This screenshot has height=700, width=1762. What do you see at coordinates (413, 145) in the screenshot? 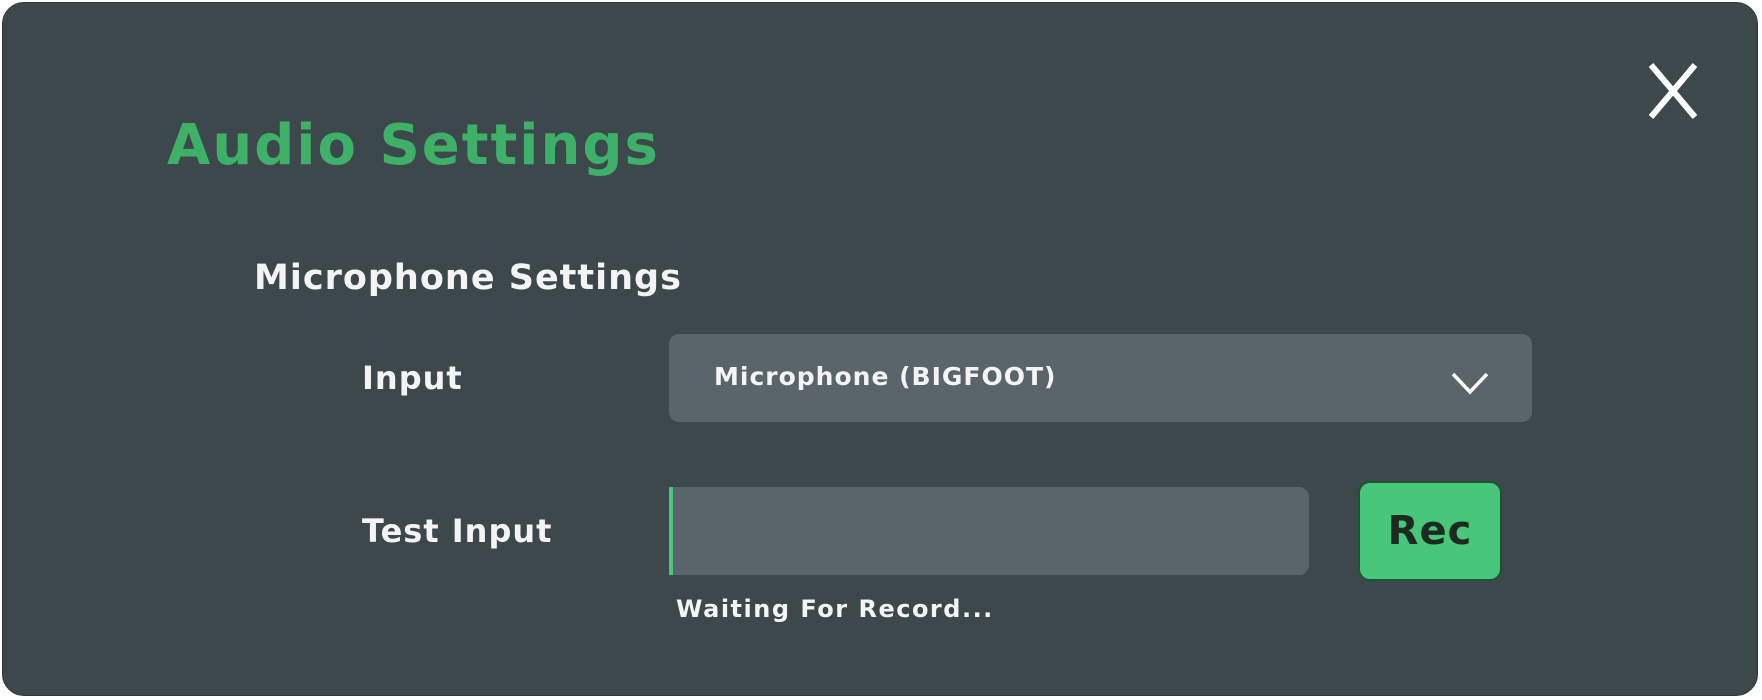
I see `dialog-title: Audio Settings` at bounding box center [413, 145].